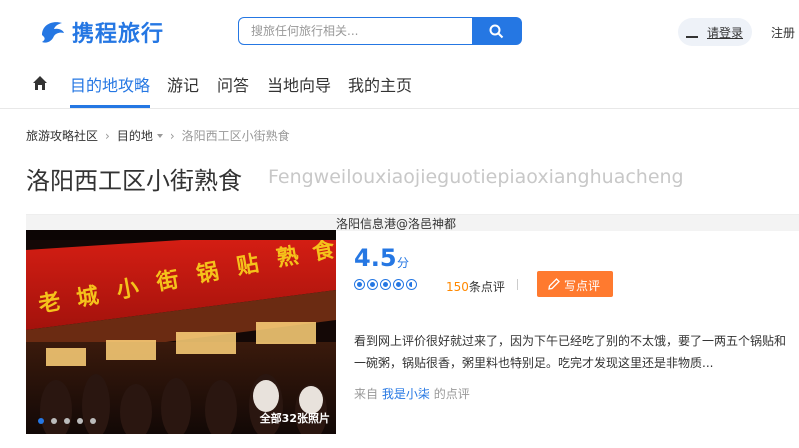 This screenshot has width=799, height=448. What do you see at coordinates (128, 288) in the screenshot?
I see `svg-text: 小` at bounding box center [128, 288].